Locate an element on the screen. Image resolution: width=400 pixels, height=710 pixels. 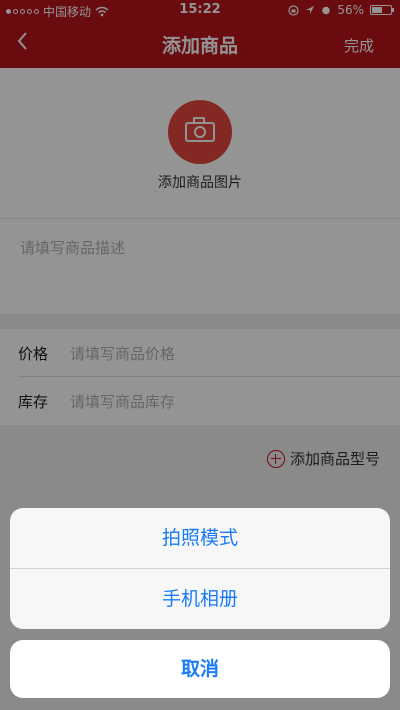
cancel-button: 取消 is located at coordinates (200, 669).